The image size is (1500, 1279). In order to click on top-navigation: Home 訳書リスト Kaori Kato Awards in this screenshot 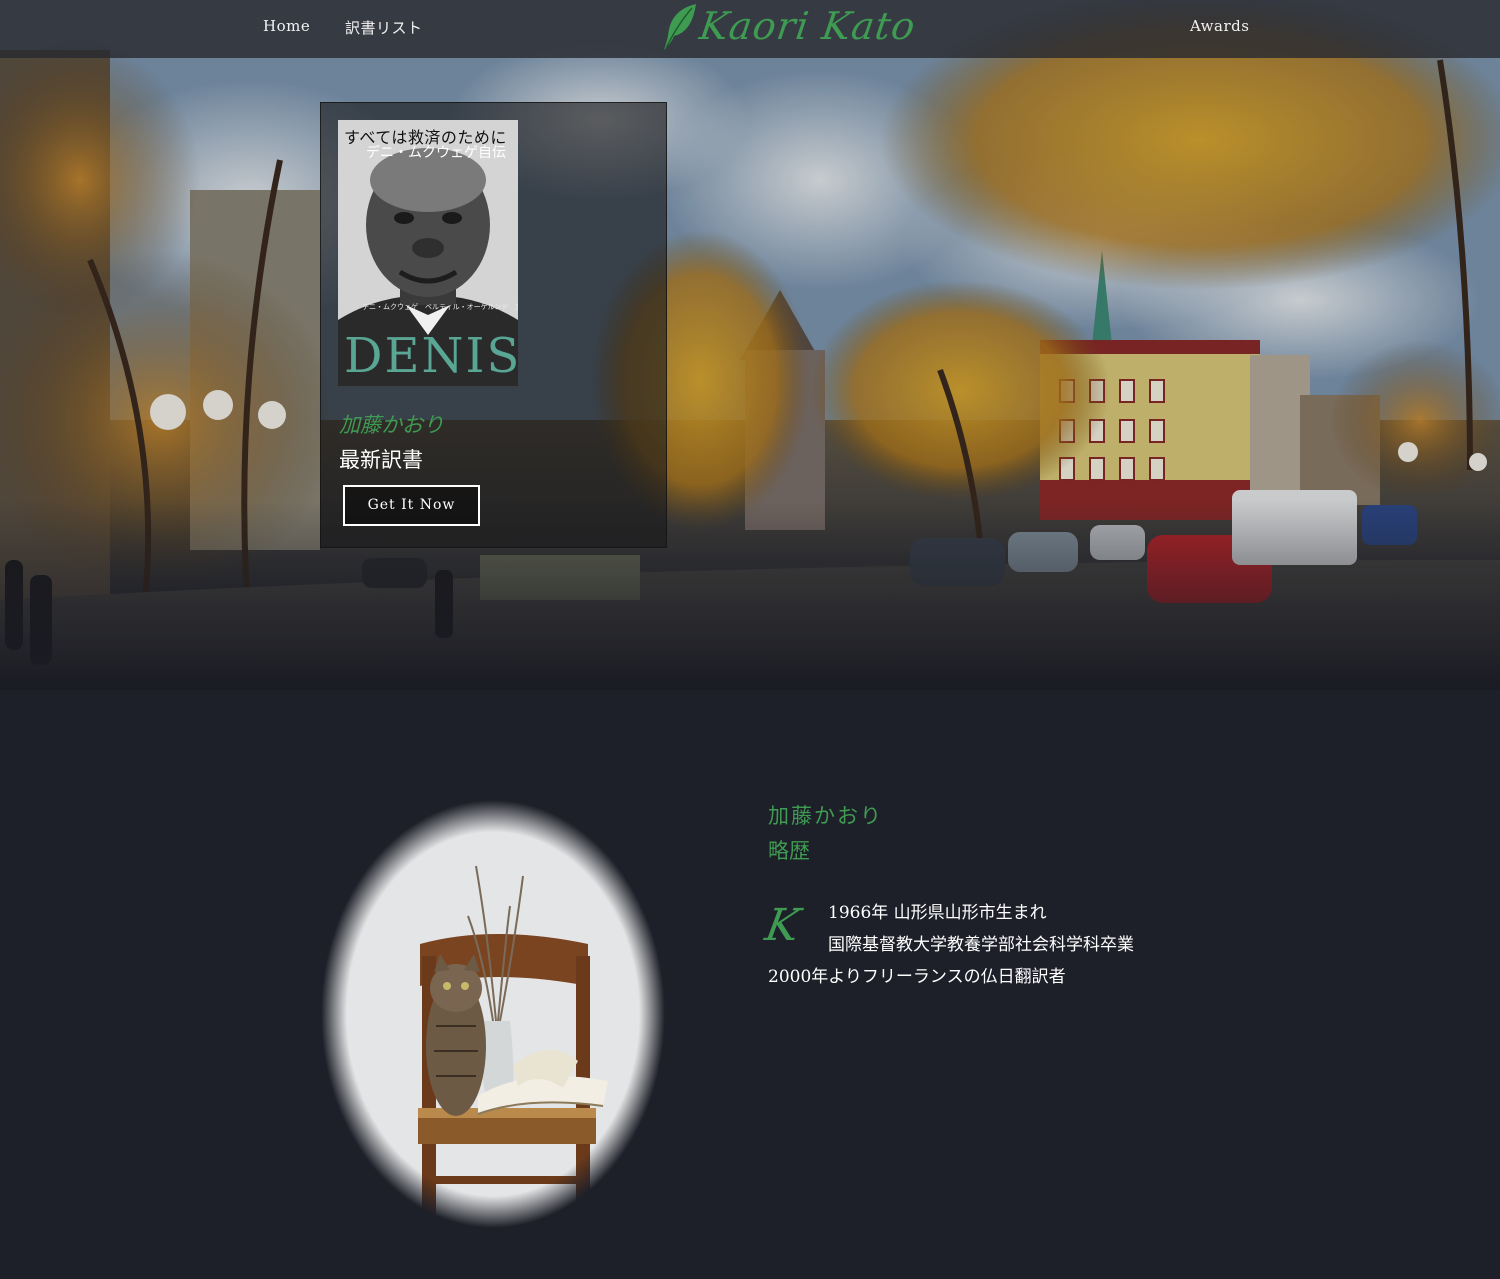, I will do `click(750, 29)`.